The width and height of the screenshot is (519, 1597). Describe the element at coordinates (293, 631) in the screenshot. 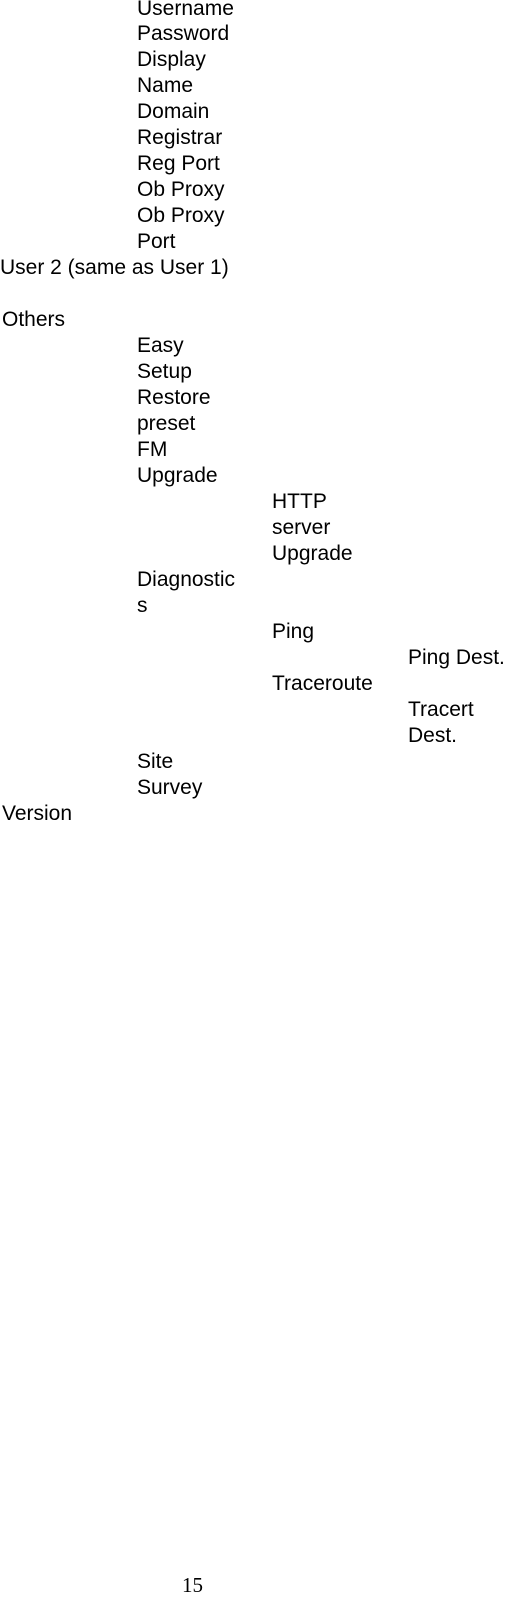

I see `item-ping: Ping` at that location.